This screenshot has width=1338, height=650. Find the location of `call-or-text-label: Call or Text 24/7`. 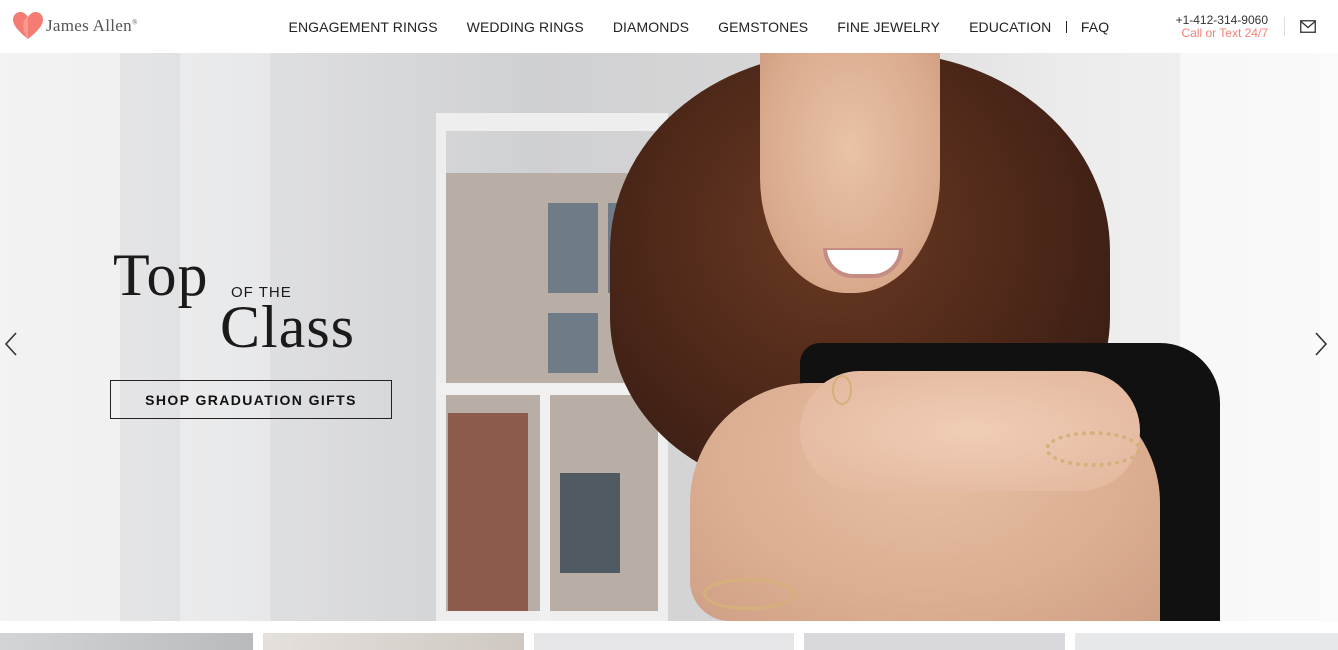

call-or-text-label: Call or Text 24/7 is located at coordinates (1225, 33).